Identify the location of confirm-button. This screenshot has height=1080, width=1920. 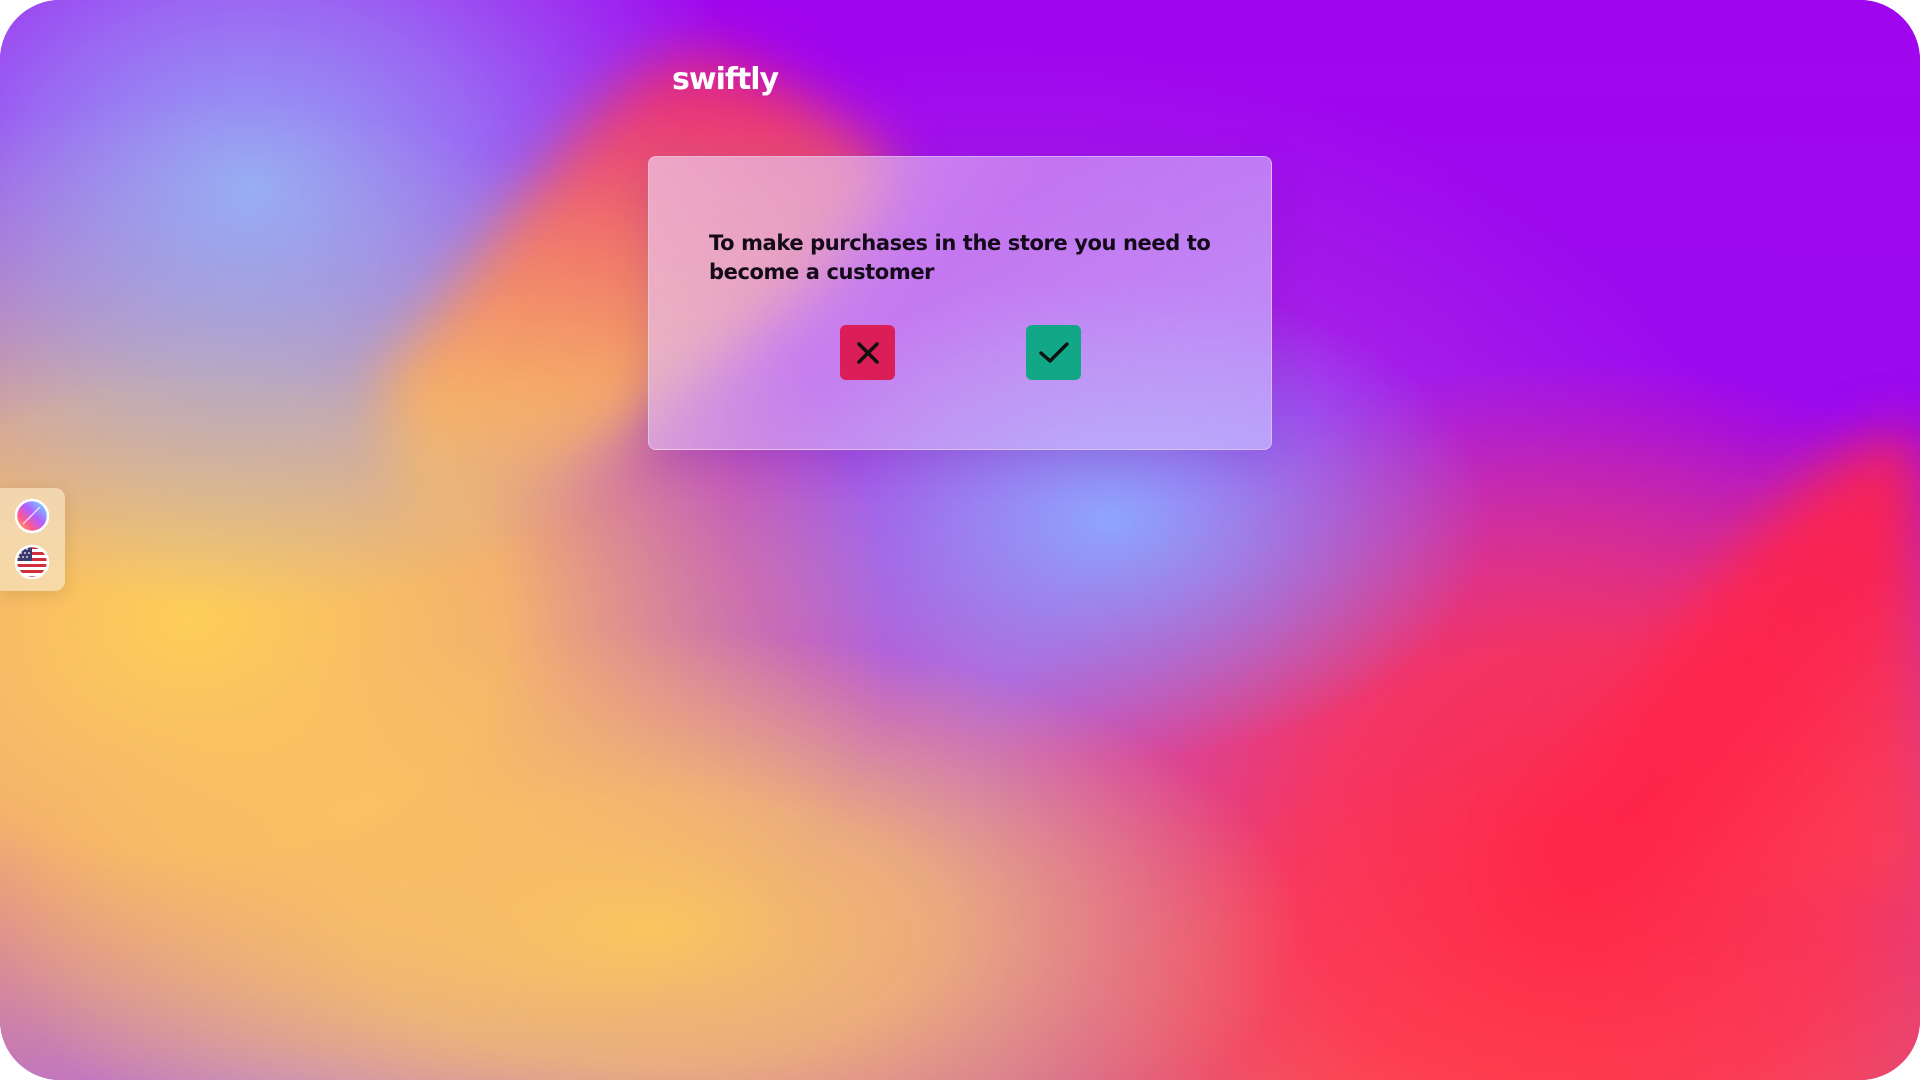
(1053, 352).